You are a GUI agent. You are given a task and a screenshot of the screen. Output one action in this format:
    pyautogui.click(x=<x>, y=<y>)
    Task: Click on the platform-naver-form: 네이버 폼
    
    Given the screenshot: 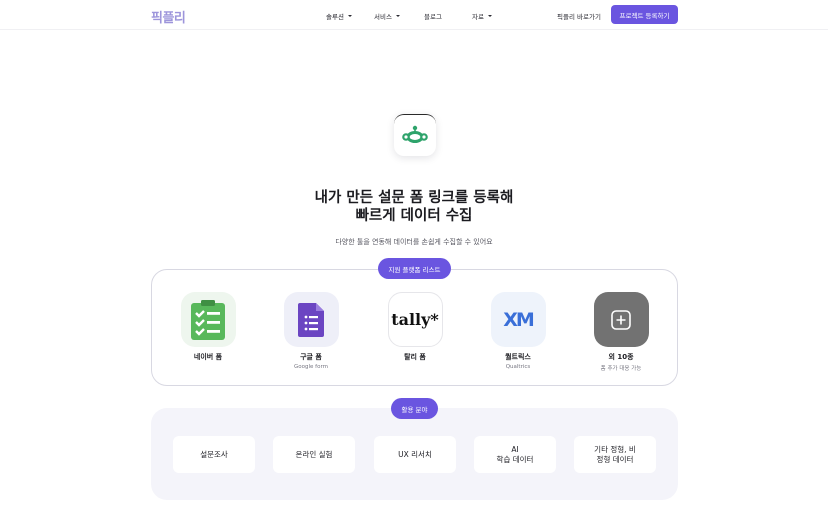 What is the action you would take?
    pyautogui.click(x=208, y=327)
    